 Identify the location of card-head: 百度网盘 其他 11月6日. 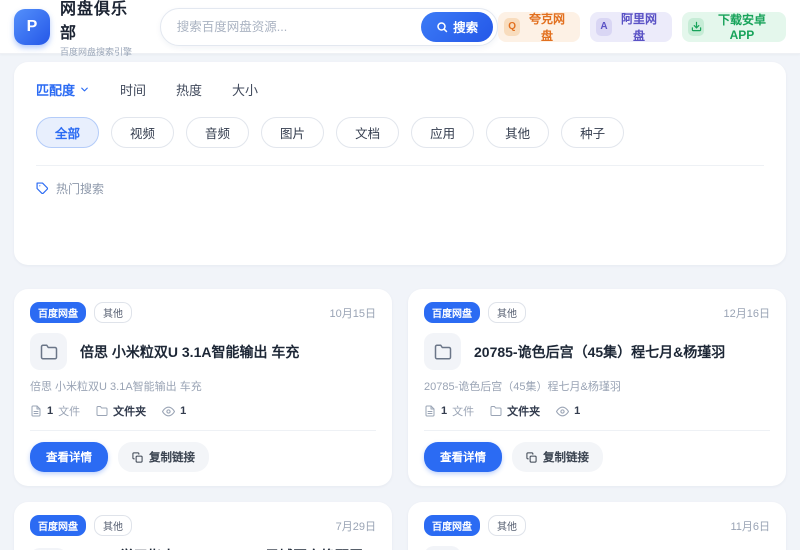
(597, 525).